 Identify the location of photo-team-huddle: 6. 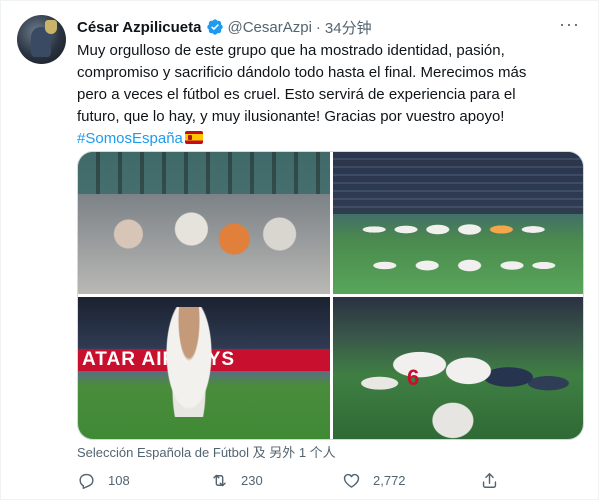
(458, 368).